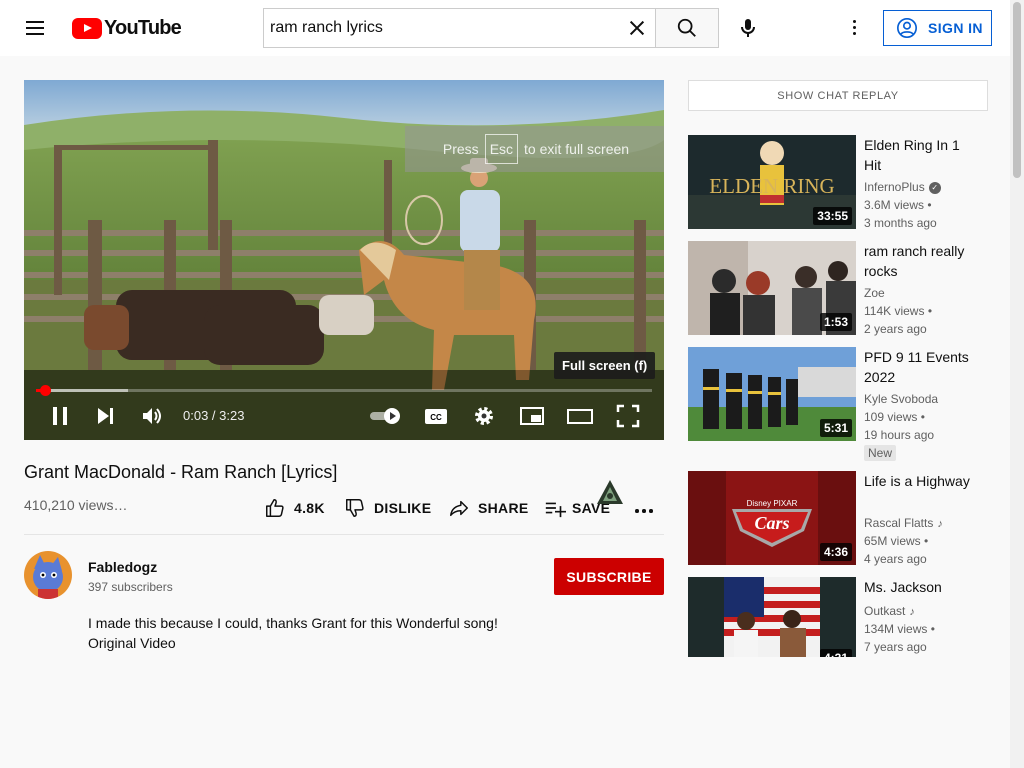  I want to click on show-chat-replay-button: SHOW CHAT REPLAY, so click(838, 95).